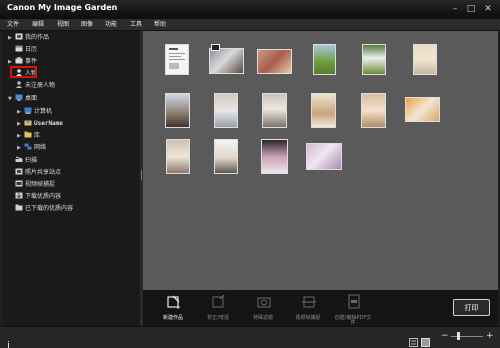 The width and height of the screenshot is (500, 348). I want to click on zoom-slider-track, so click(467, 336).